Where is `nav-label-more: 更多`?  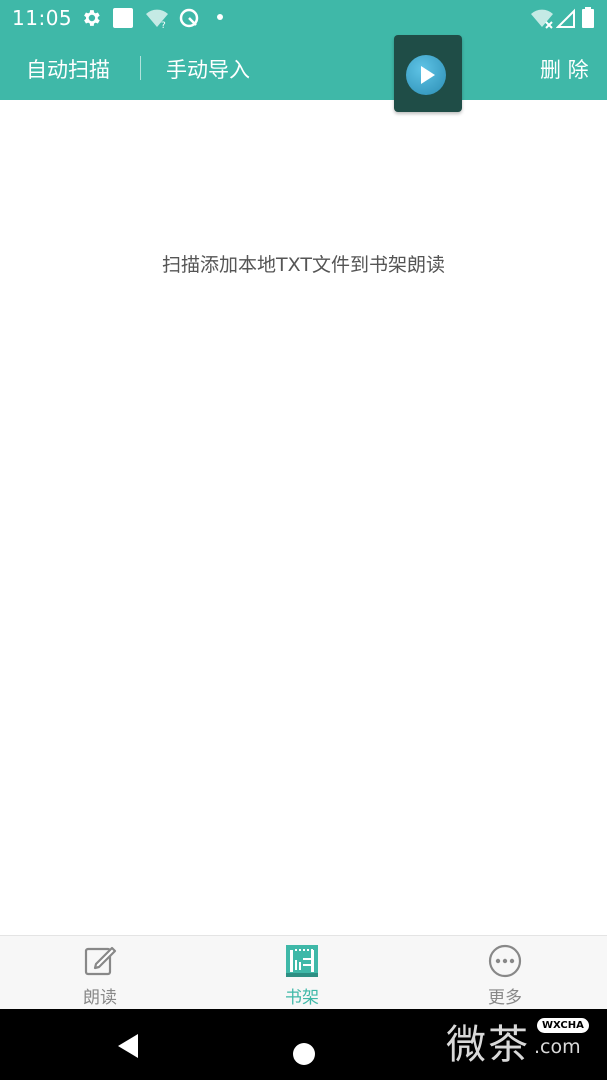 nav-label-more: 更多 is located at coordinates (505, 998).